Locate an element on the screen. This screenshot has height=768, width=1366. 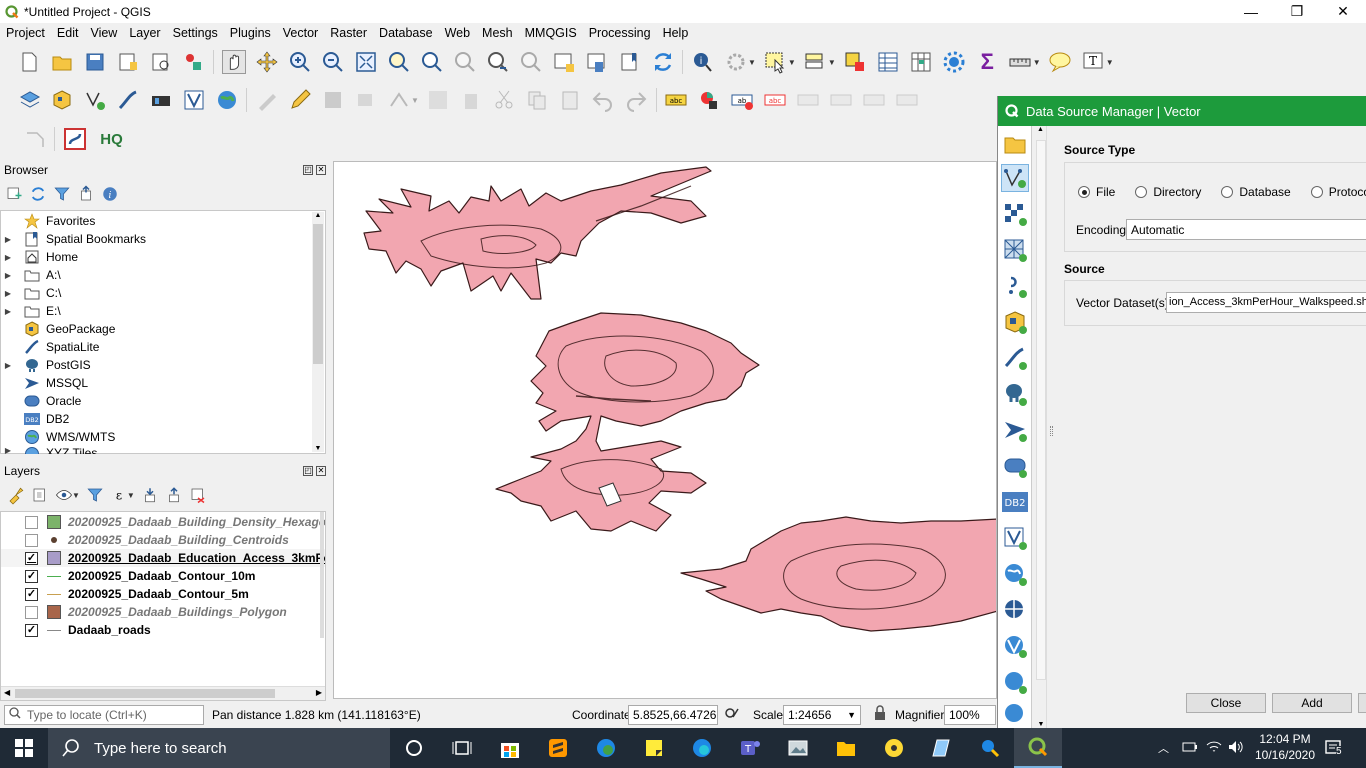
new-bookmark-icon is located at coordinates (630, 62).